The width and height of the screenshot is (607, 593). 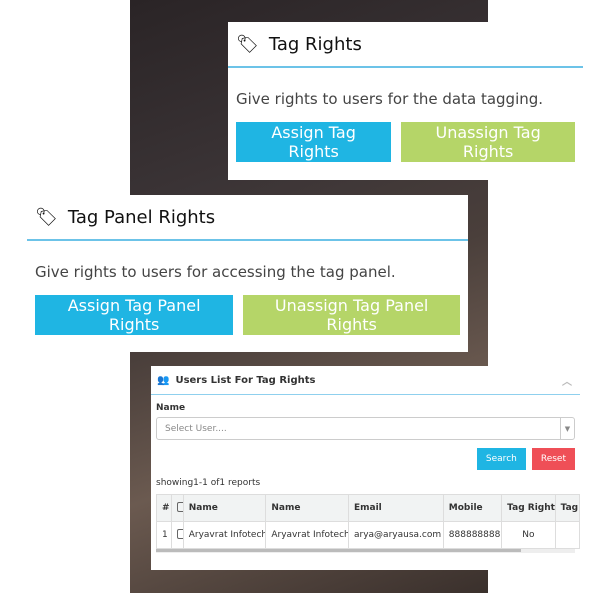 I want to click on row-num: 1, so click(x=164, y=535).